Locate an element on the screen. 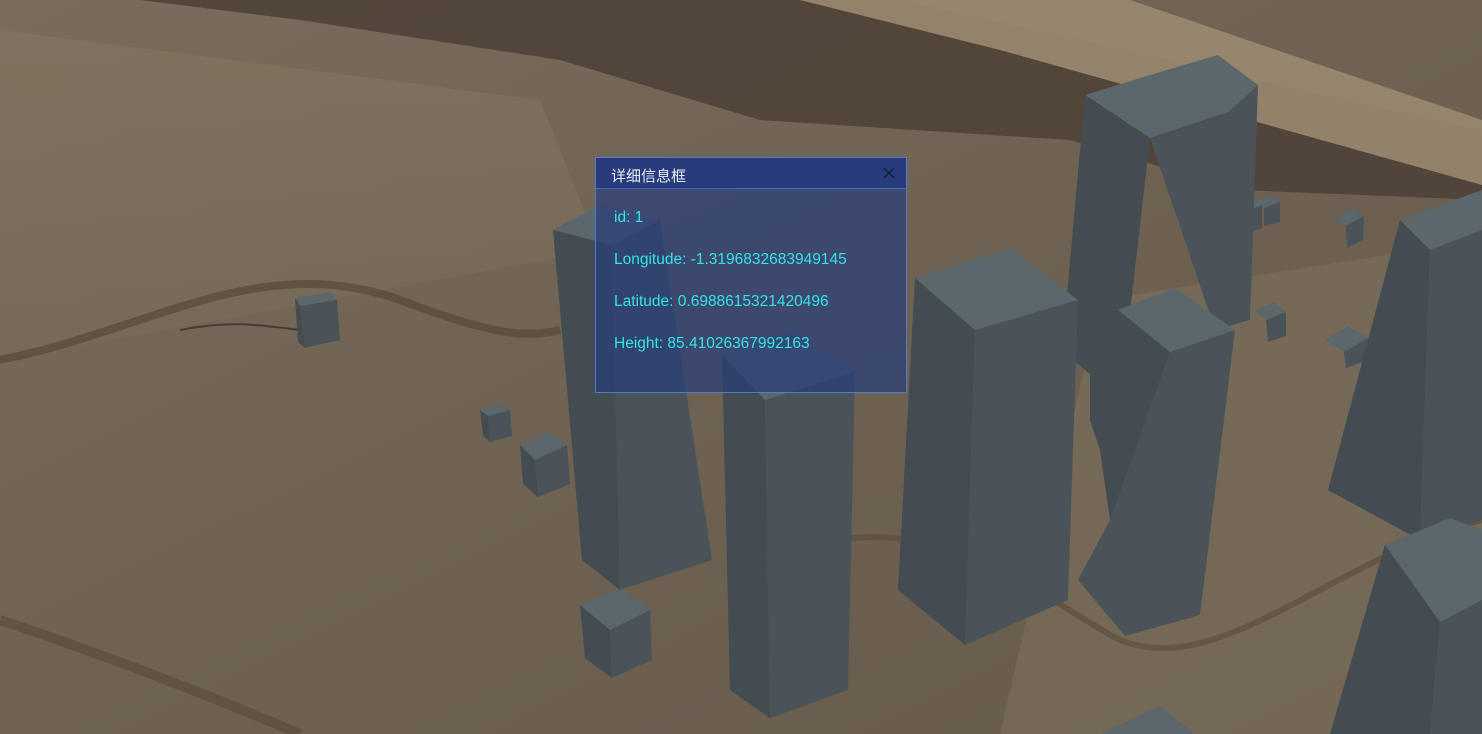 This screenshot has width=1482, height=734. popup-row-id: id: 1 is located at coordinates (629, 217).